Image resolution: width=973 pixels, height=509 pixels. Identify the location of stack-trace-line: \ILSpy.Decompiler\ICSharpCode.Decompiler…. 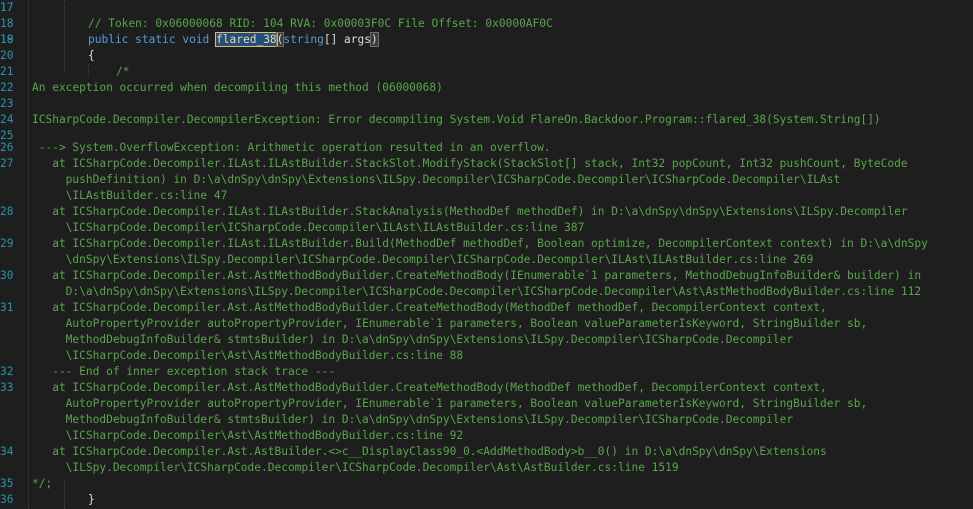
(355, 467).